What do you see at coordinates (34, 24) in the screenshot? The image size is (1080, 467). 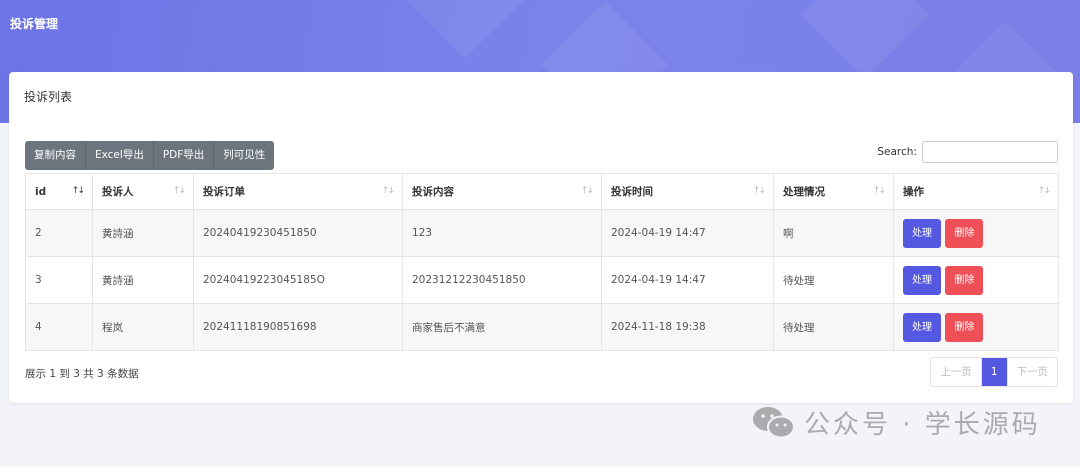 I see `page-title: 投诉管理` at bounding box center [34, 24].